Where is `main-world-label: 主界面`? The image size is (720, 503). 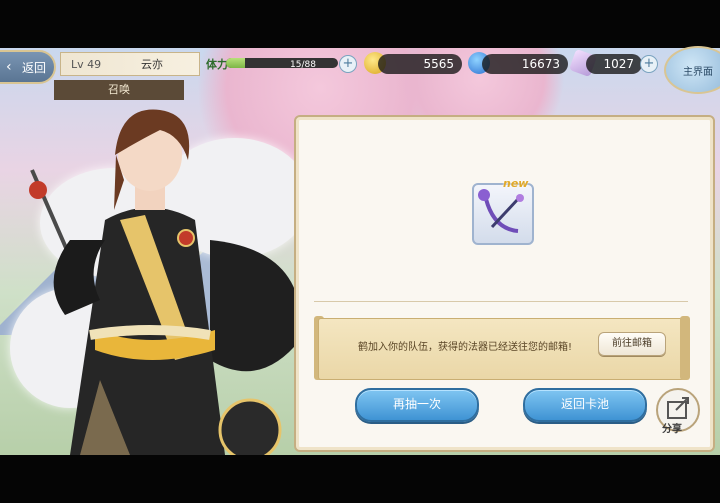 main-world-label: 主界面 is located at coordinates (698, 72).